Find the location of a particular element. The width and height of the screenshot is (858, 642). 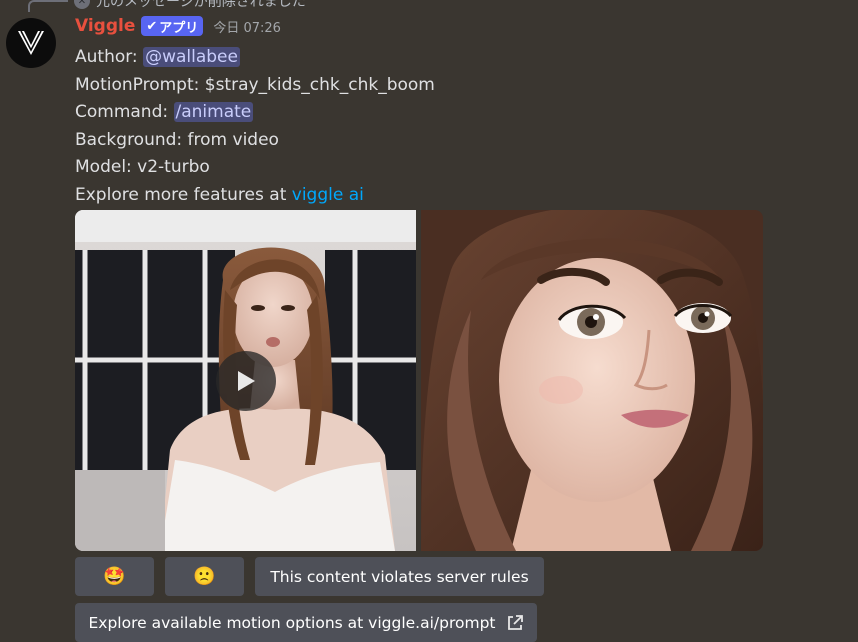

author-label: Author: is located at coordinates (109, 57).